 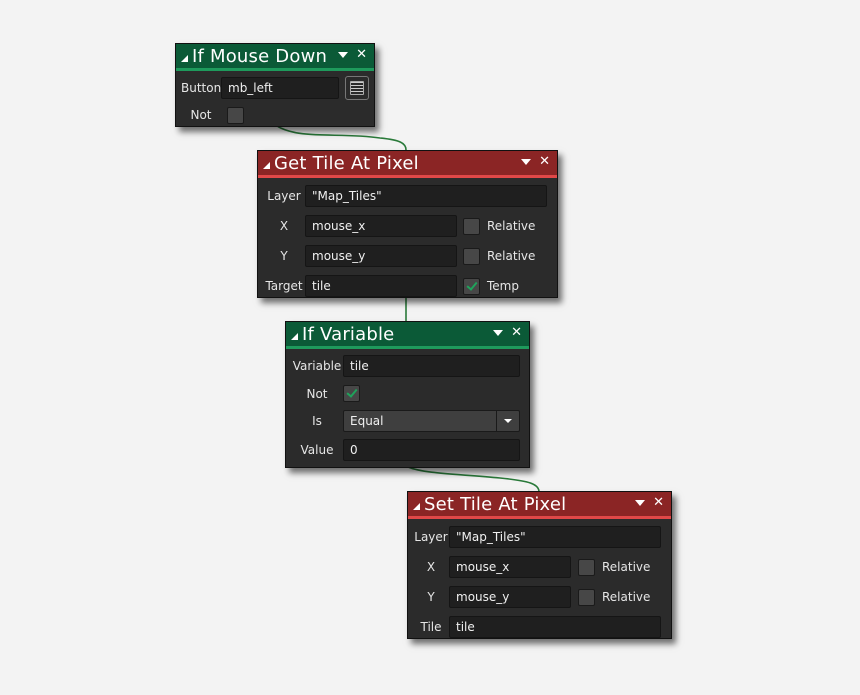 What do you see at coordinates (407, 335) in the screenshot?
I see `node-header: If Variable ✕` at bounding box center [407, 335].